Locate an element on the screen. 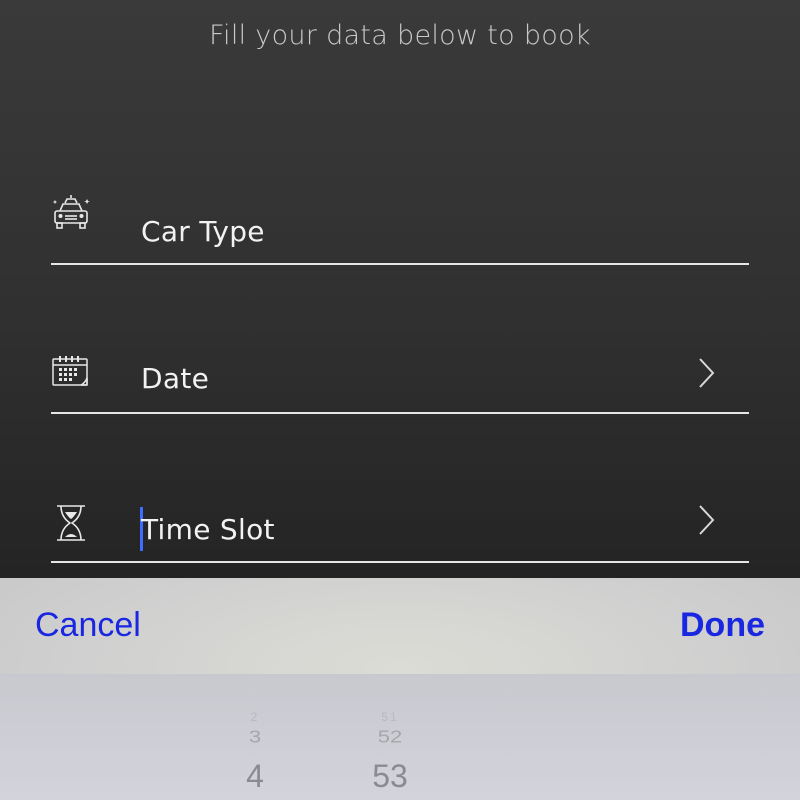  cancel-button: Cancel is located at coordinates (88, 625).